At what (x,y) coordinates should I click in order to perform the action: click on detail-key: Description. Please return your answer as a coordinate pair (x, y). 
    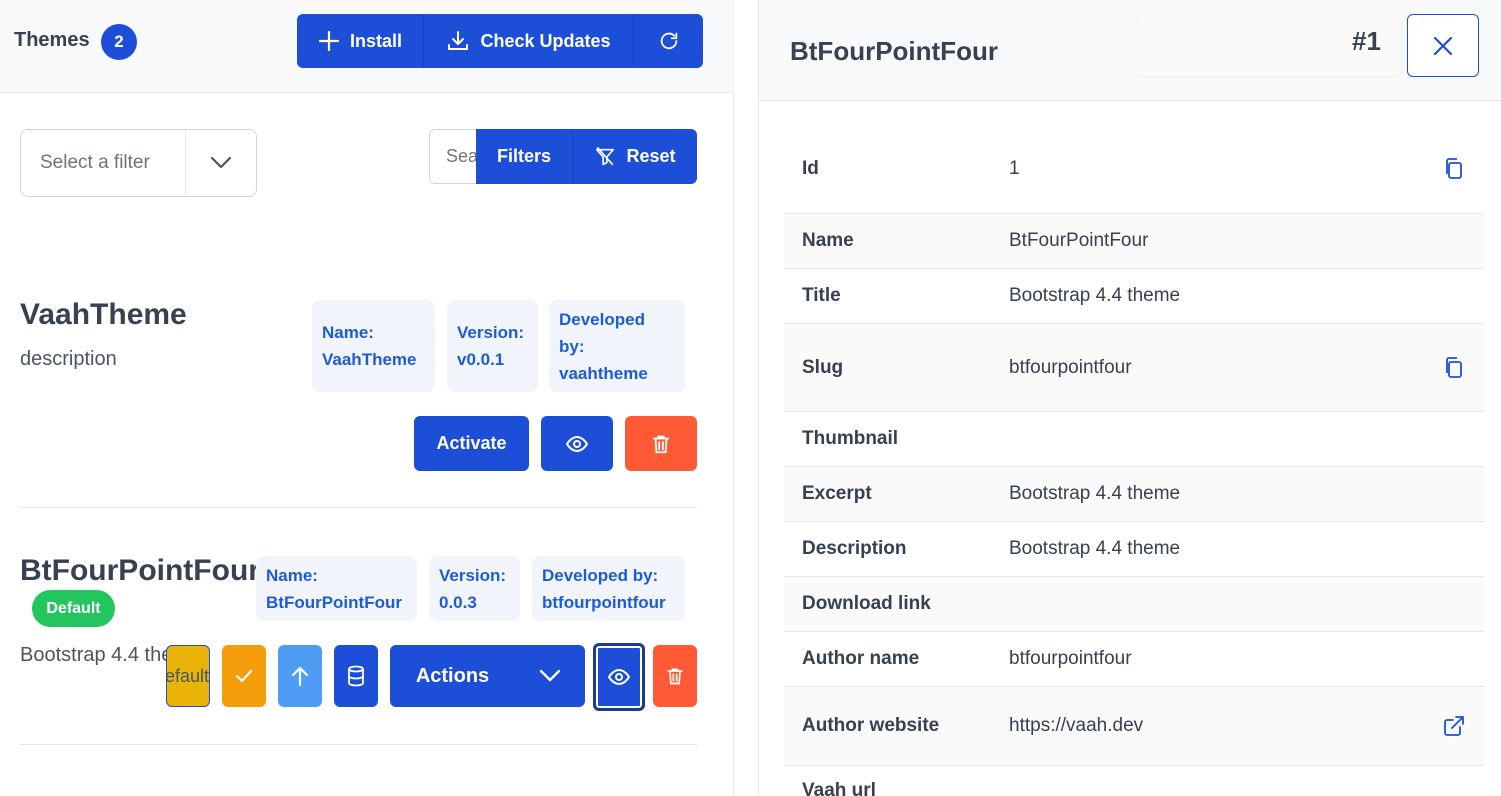
    Looking at the image, I should click on (854, 548).